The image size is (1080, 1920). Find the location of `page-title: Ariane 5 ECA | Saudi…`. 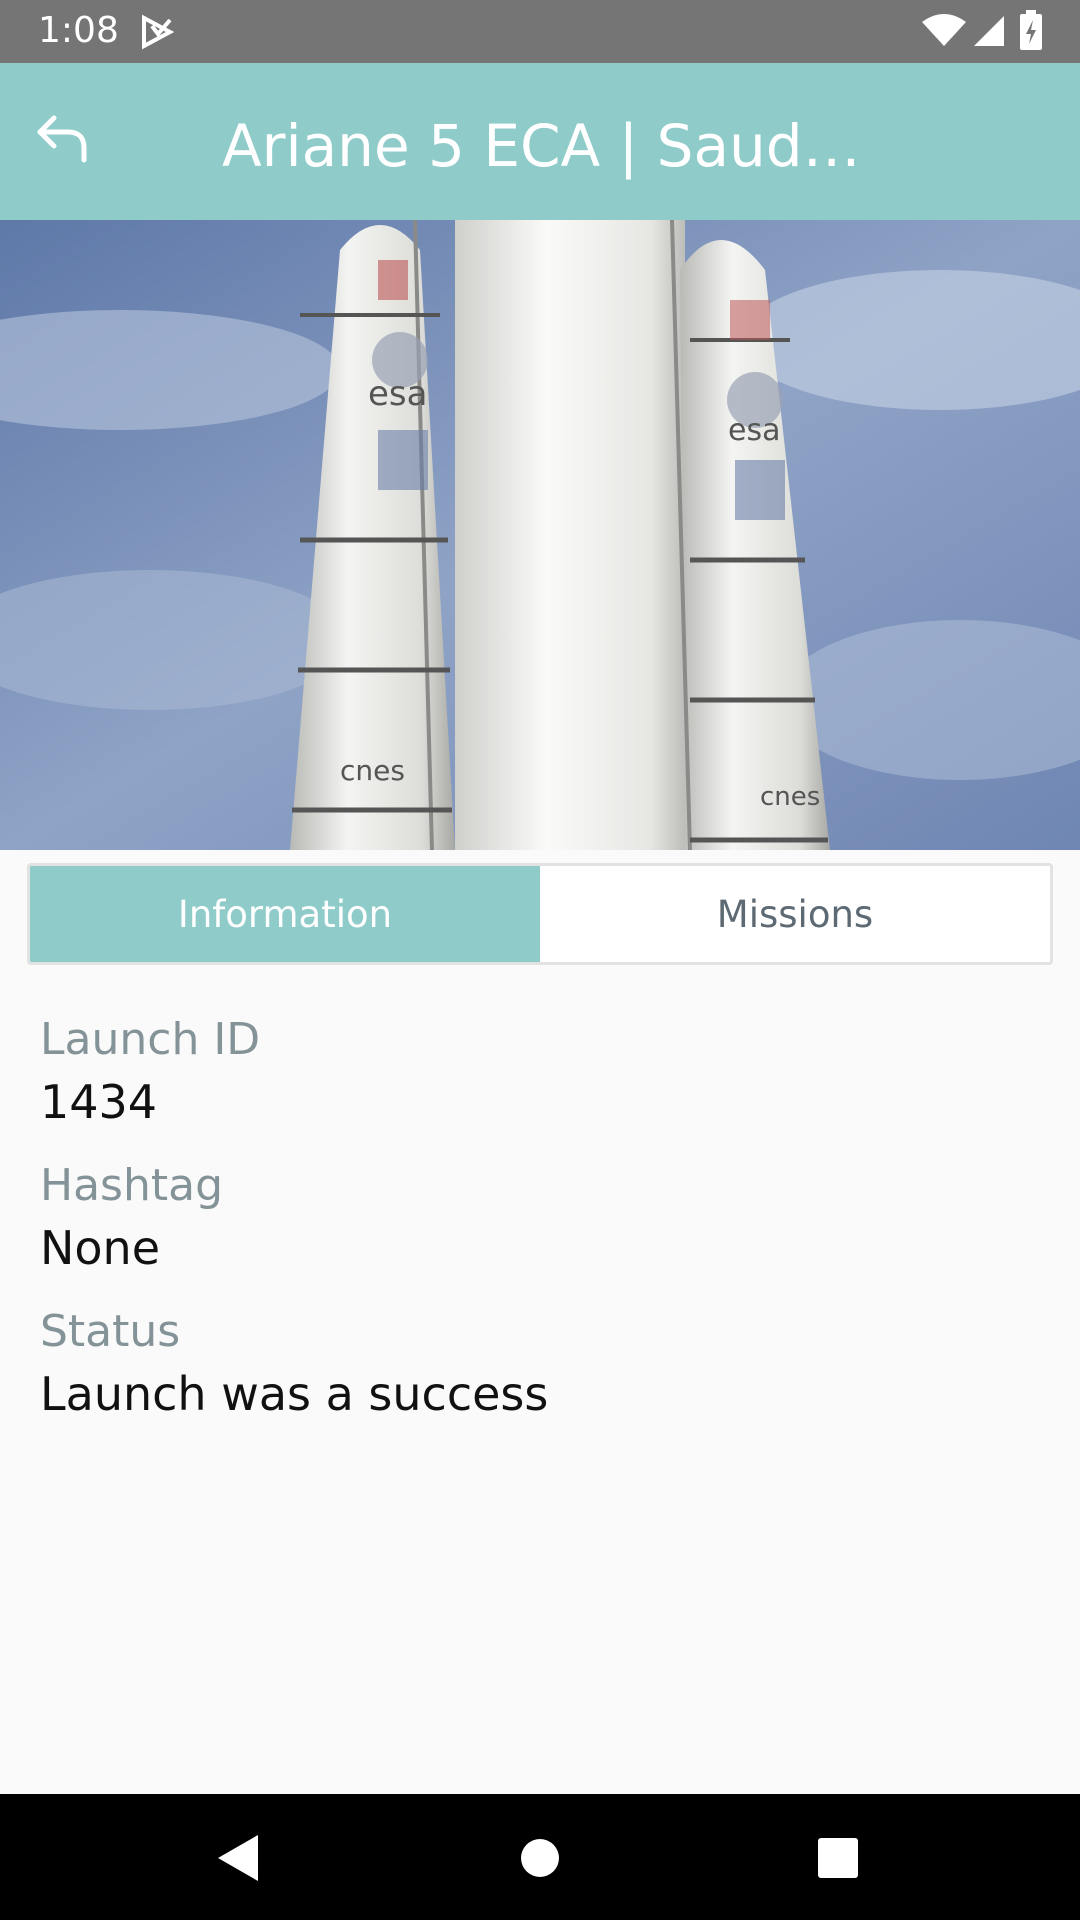

page-title: Ariane 5 ECA | Saudi… is located at coordinates (547, 146).